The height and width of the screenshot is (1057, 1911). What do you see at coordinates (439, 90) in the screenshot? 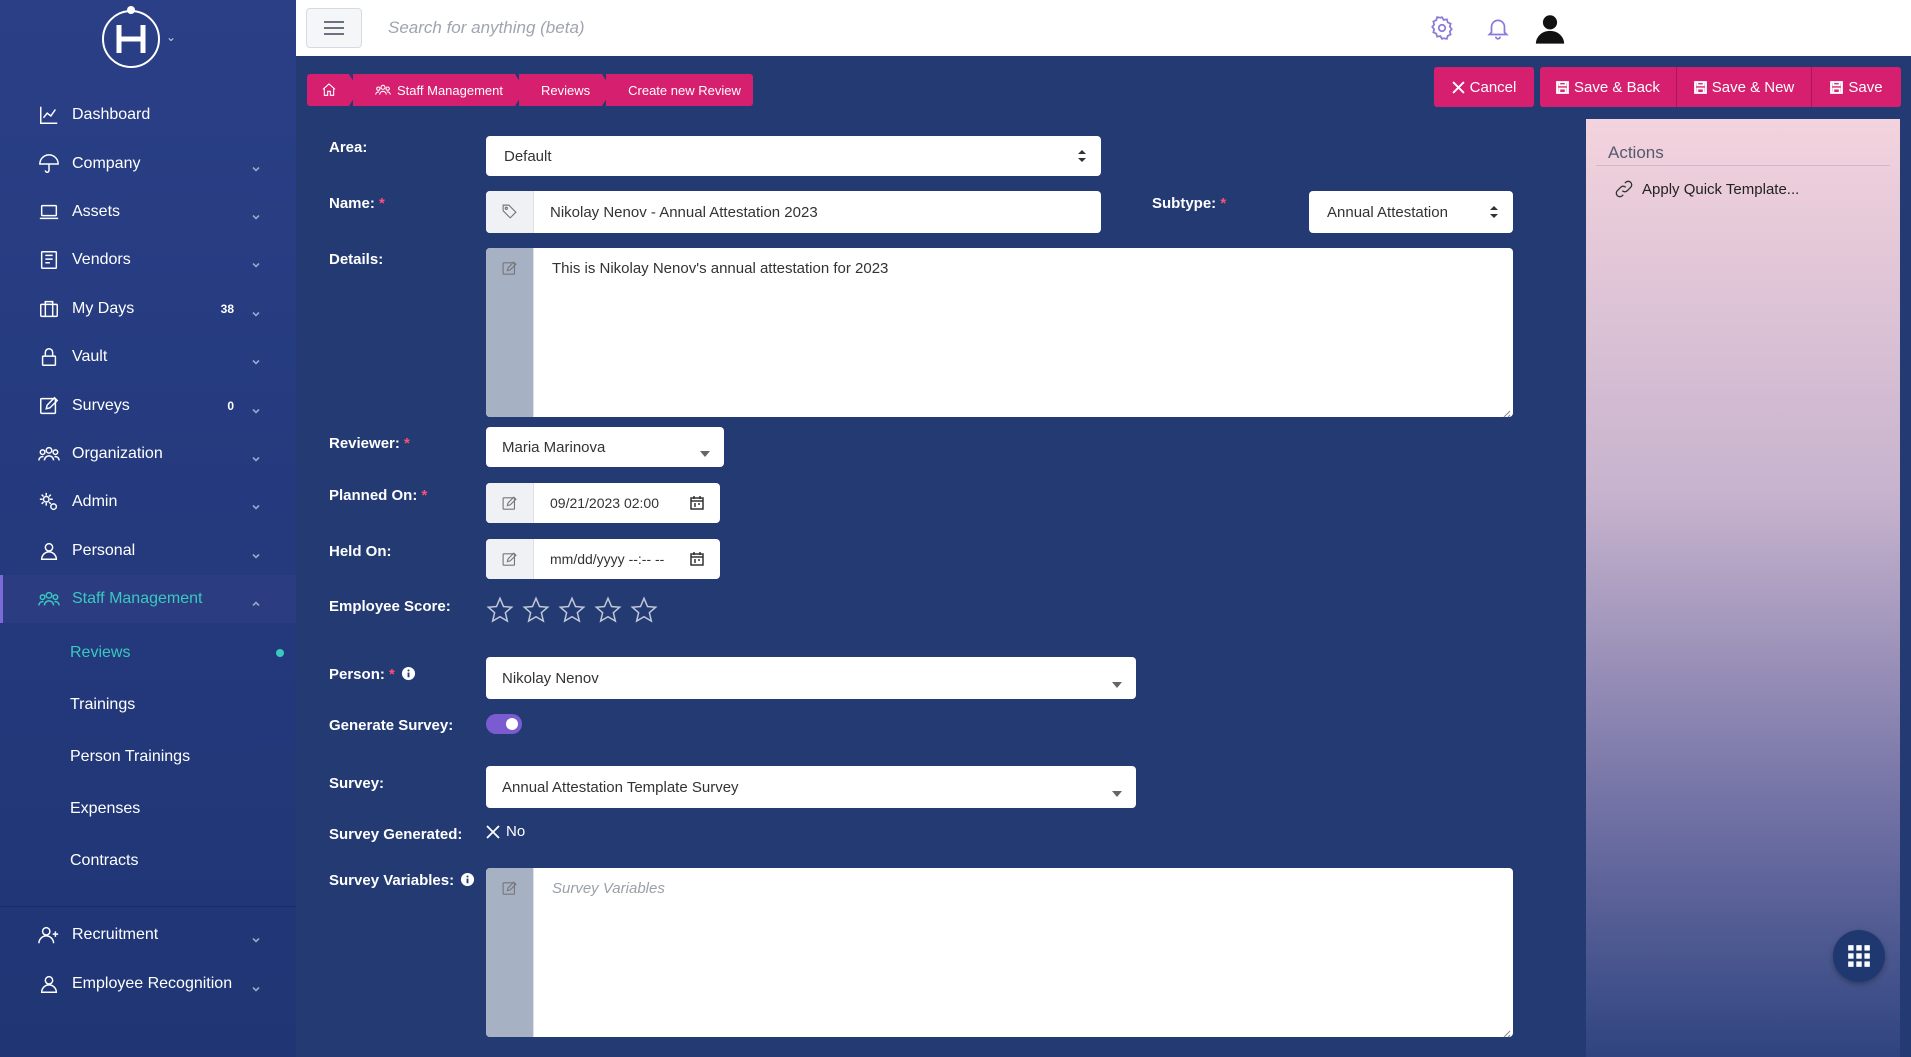
I see `breadcrumb-staff-management: Staff Management` at bounding box center [439, 90].